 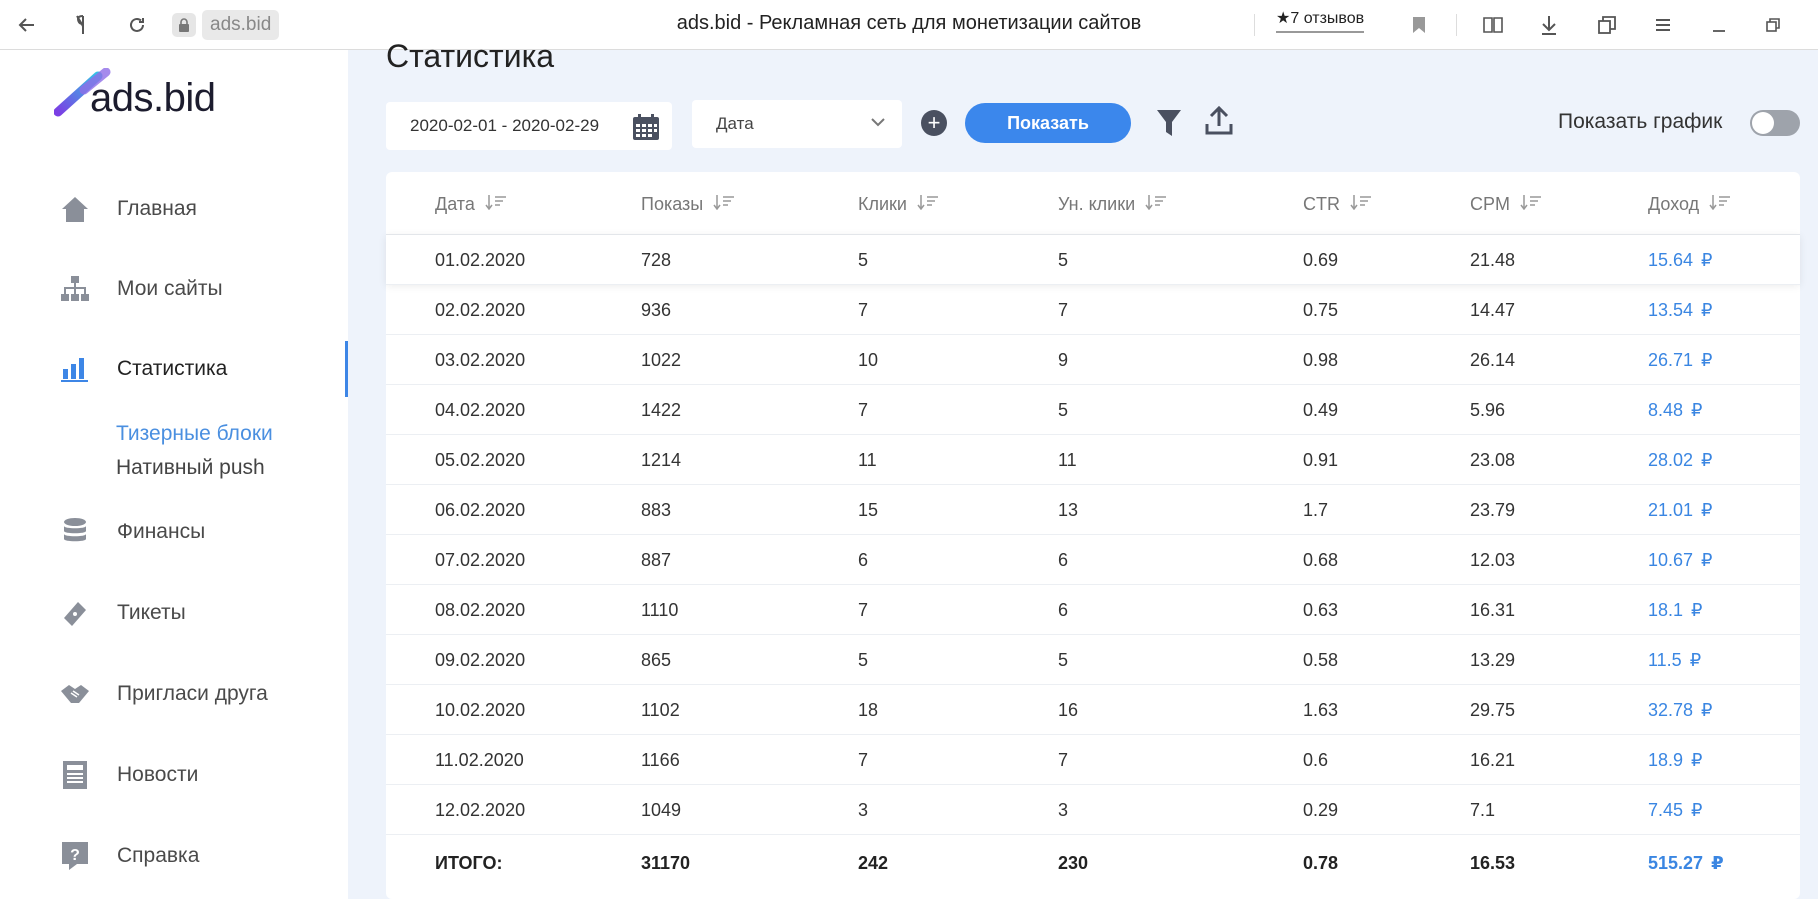 What do you see at coordinates (1493, 25) in the screenshot?
I see `reader-icon` at bounding box center [1493, 25].